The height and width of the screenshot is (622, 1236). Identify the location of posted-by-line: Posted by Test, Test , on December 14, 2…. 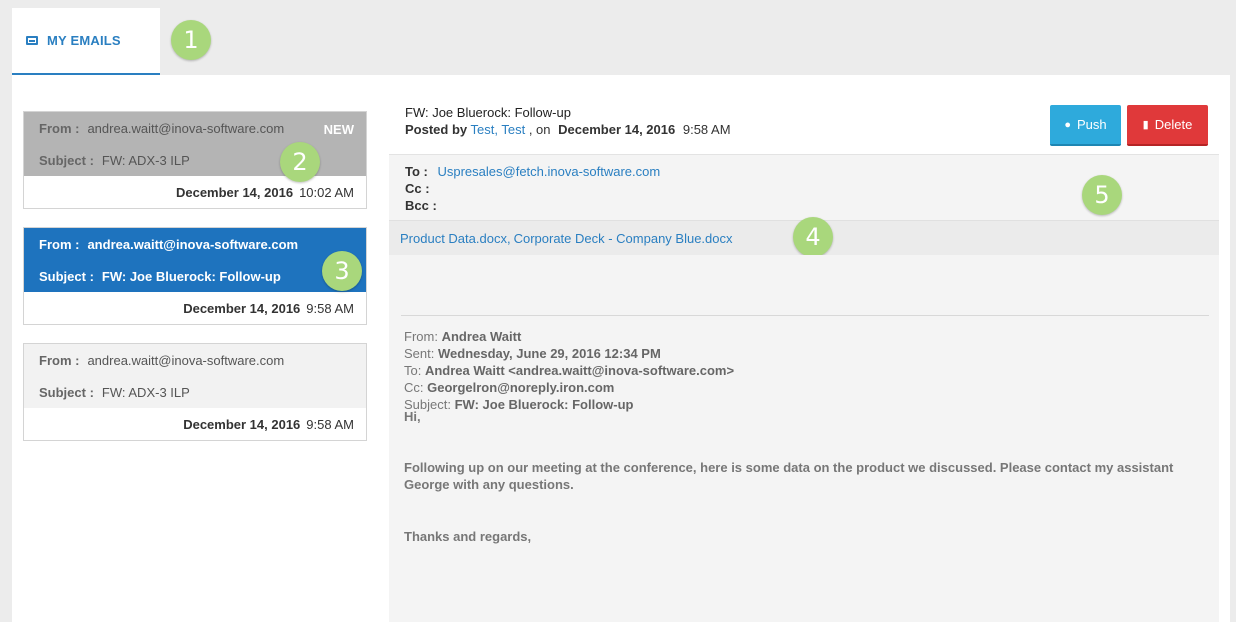
(568, 129).